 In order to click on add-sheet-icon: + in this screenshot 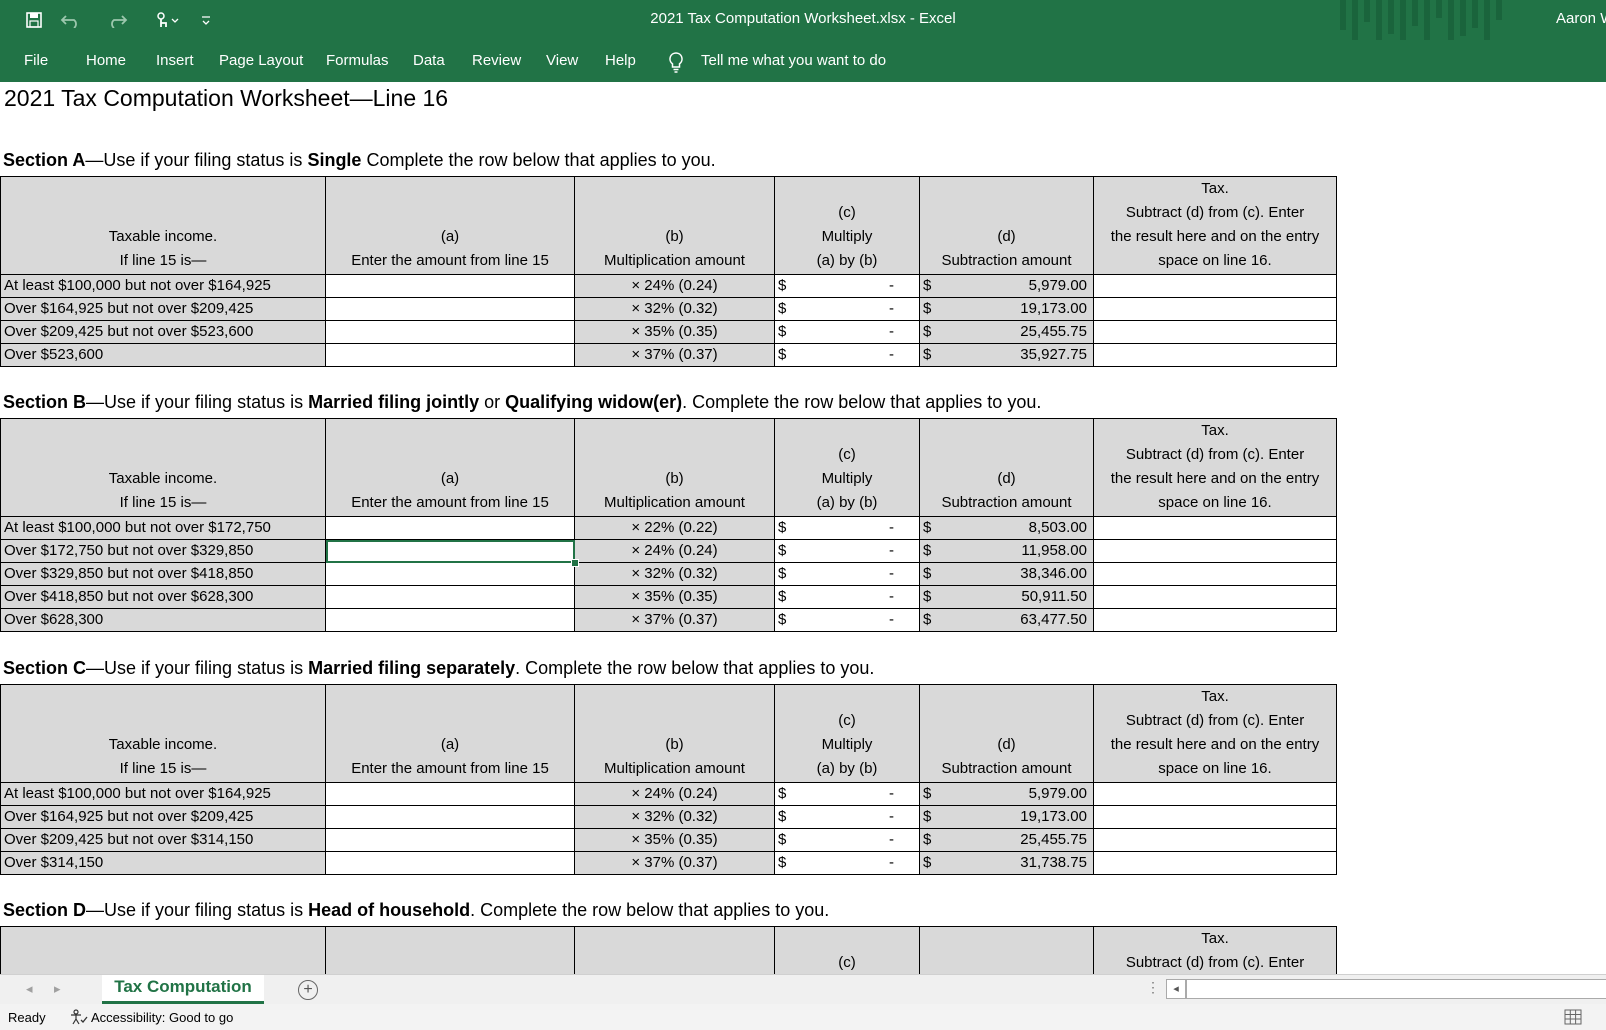, I will do `click(308, 990)`.